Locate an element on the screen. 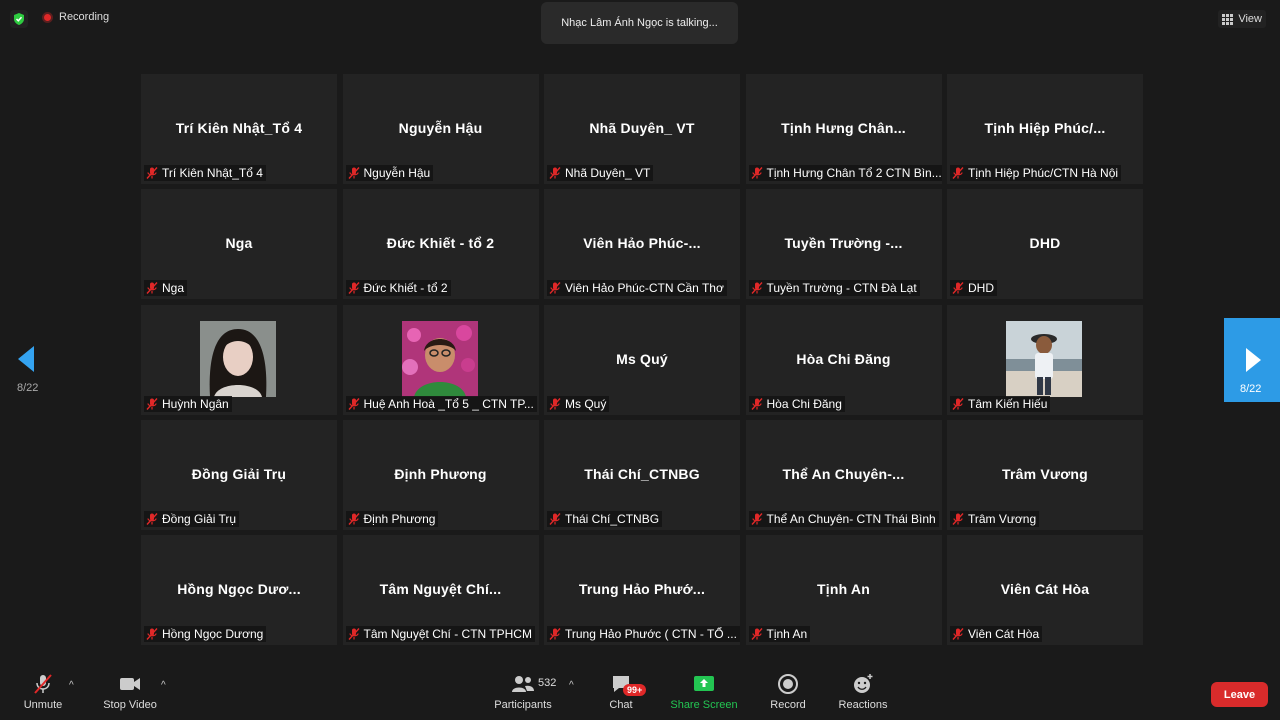  chat-label: Chat is located at coordinates (621, 705).